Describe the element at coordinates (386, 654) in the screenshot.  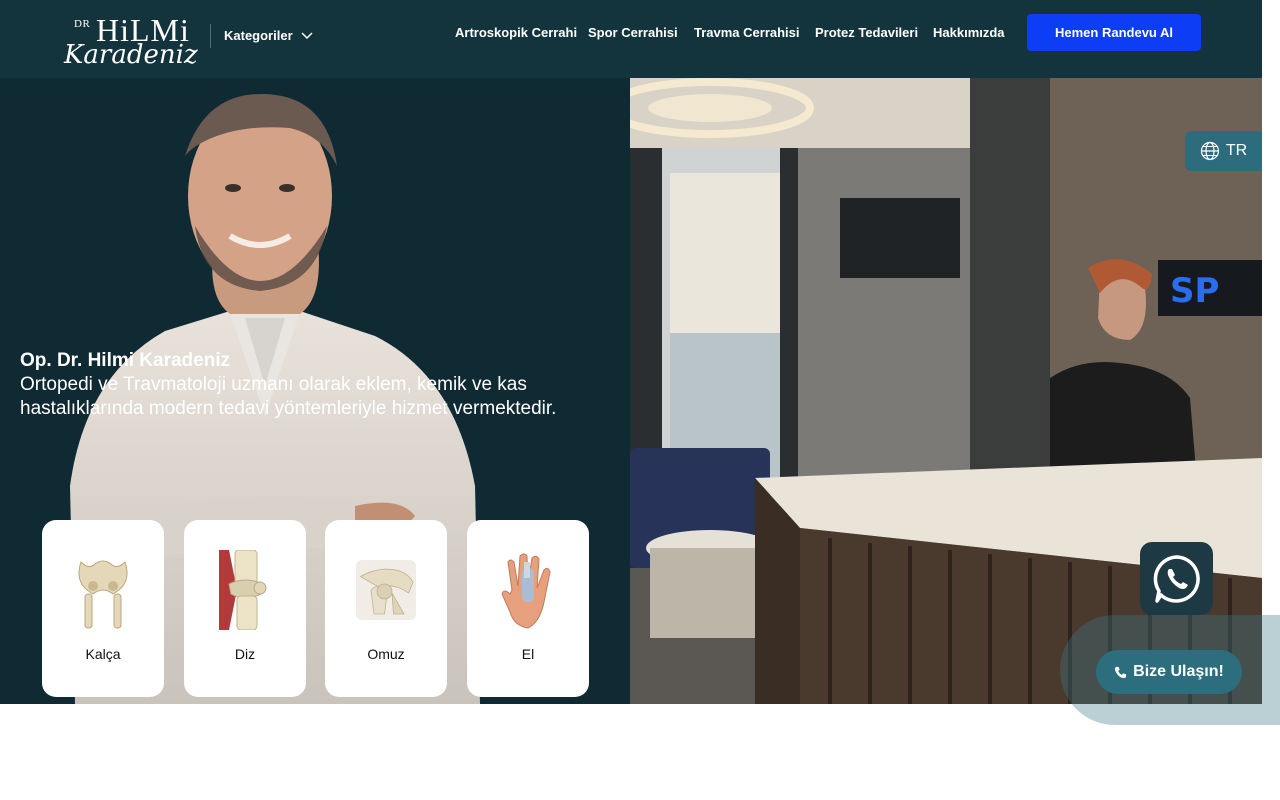
I see `category-label: Omuz` at that location.